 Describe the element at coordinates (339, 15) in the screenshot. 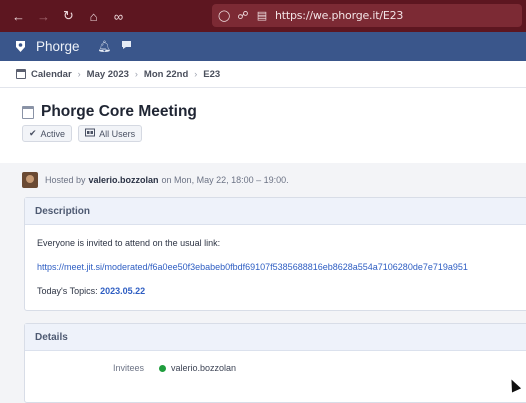

I see `url-text: https://we.phorge.it/E23` at that location.